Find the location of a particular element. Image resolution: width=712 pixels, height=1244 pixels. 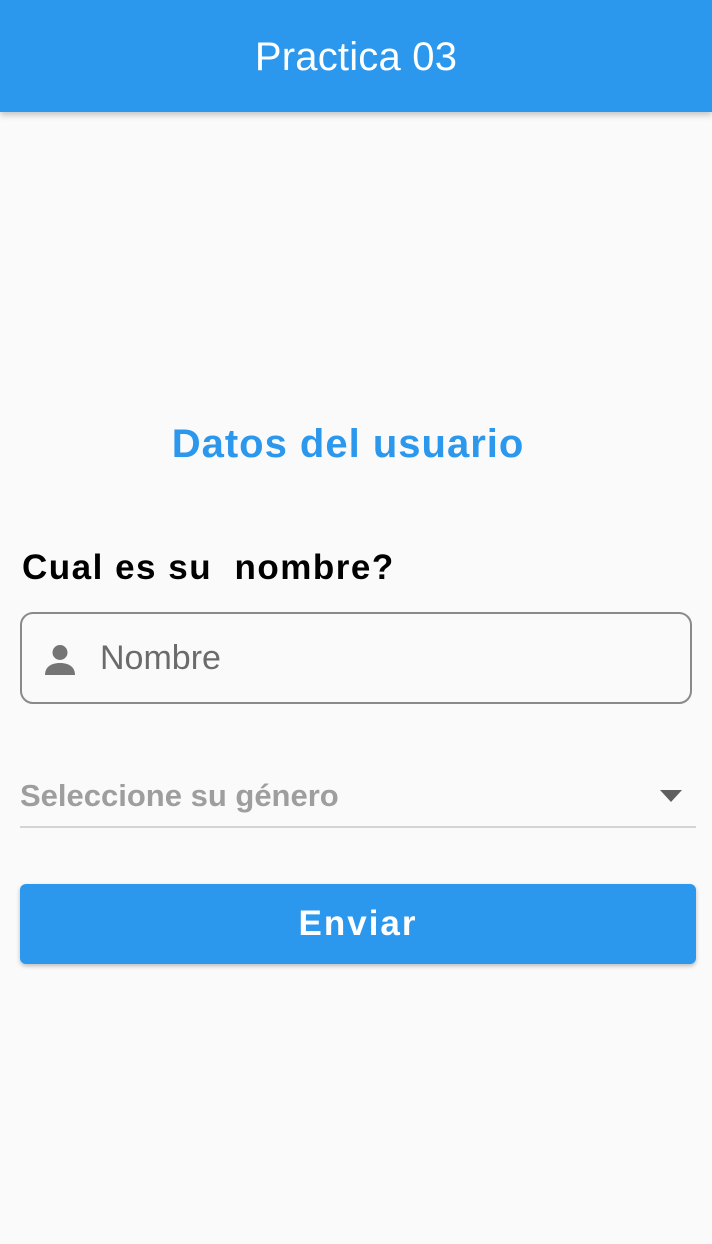

person-icon is located at coordinates (60, 660).